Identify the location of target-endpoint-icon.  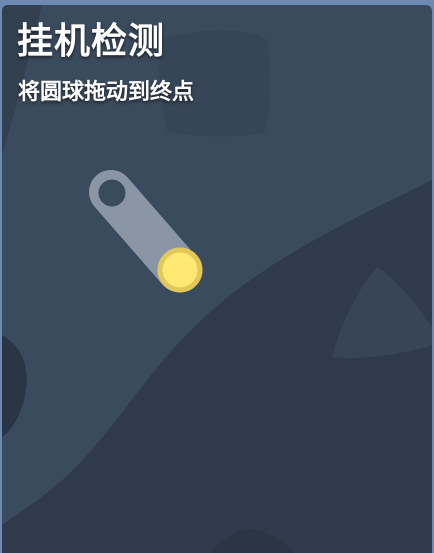
(112, 193).